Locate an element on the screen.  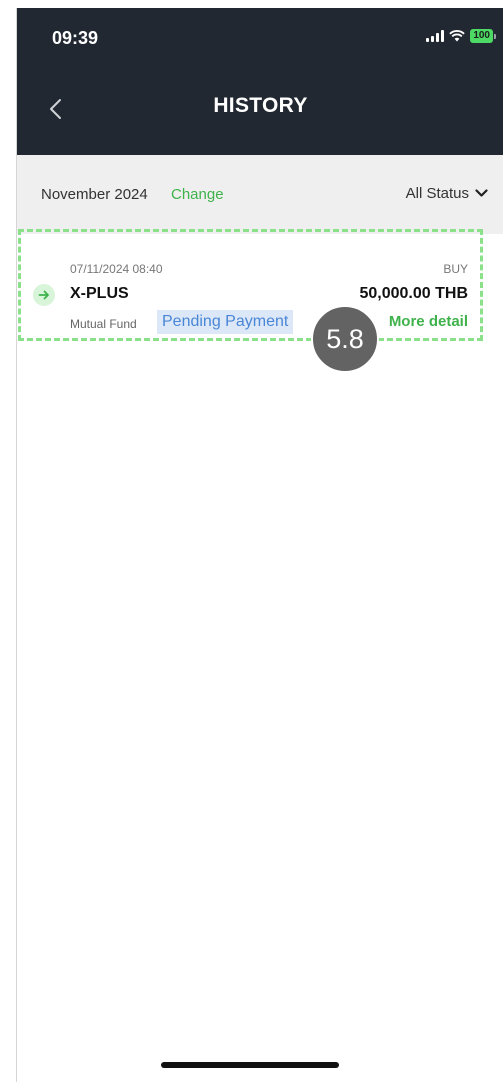
arrow-right-icon is located at coordinates (44, 295).